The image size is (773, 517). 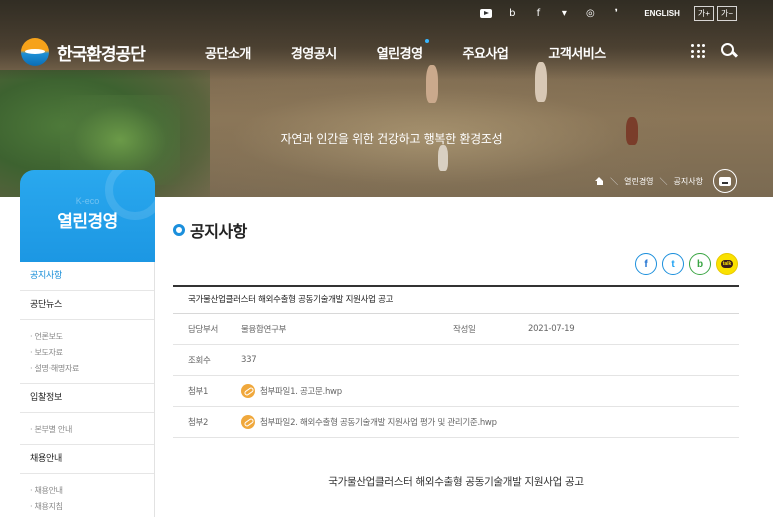 I want to click on nav-item-customer: 고객서비스, so click(x=577, y=52).